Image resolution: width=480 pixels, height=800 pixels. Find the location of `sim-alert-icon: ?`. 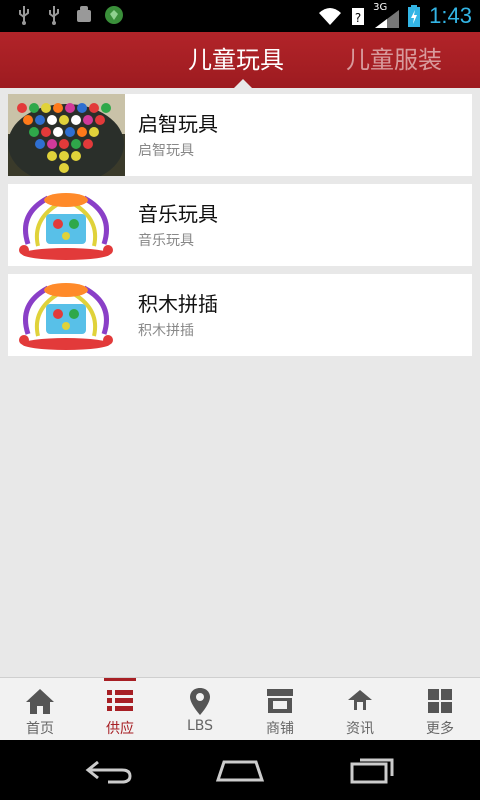

sim-alert-icon: ? is located at coordinates (358, 16).